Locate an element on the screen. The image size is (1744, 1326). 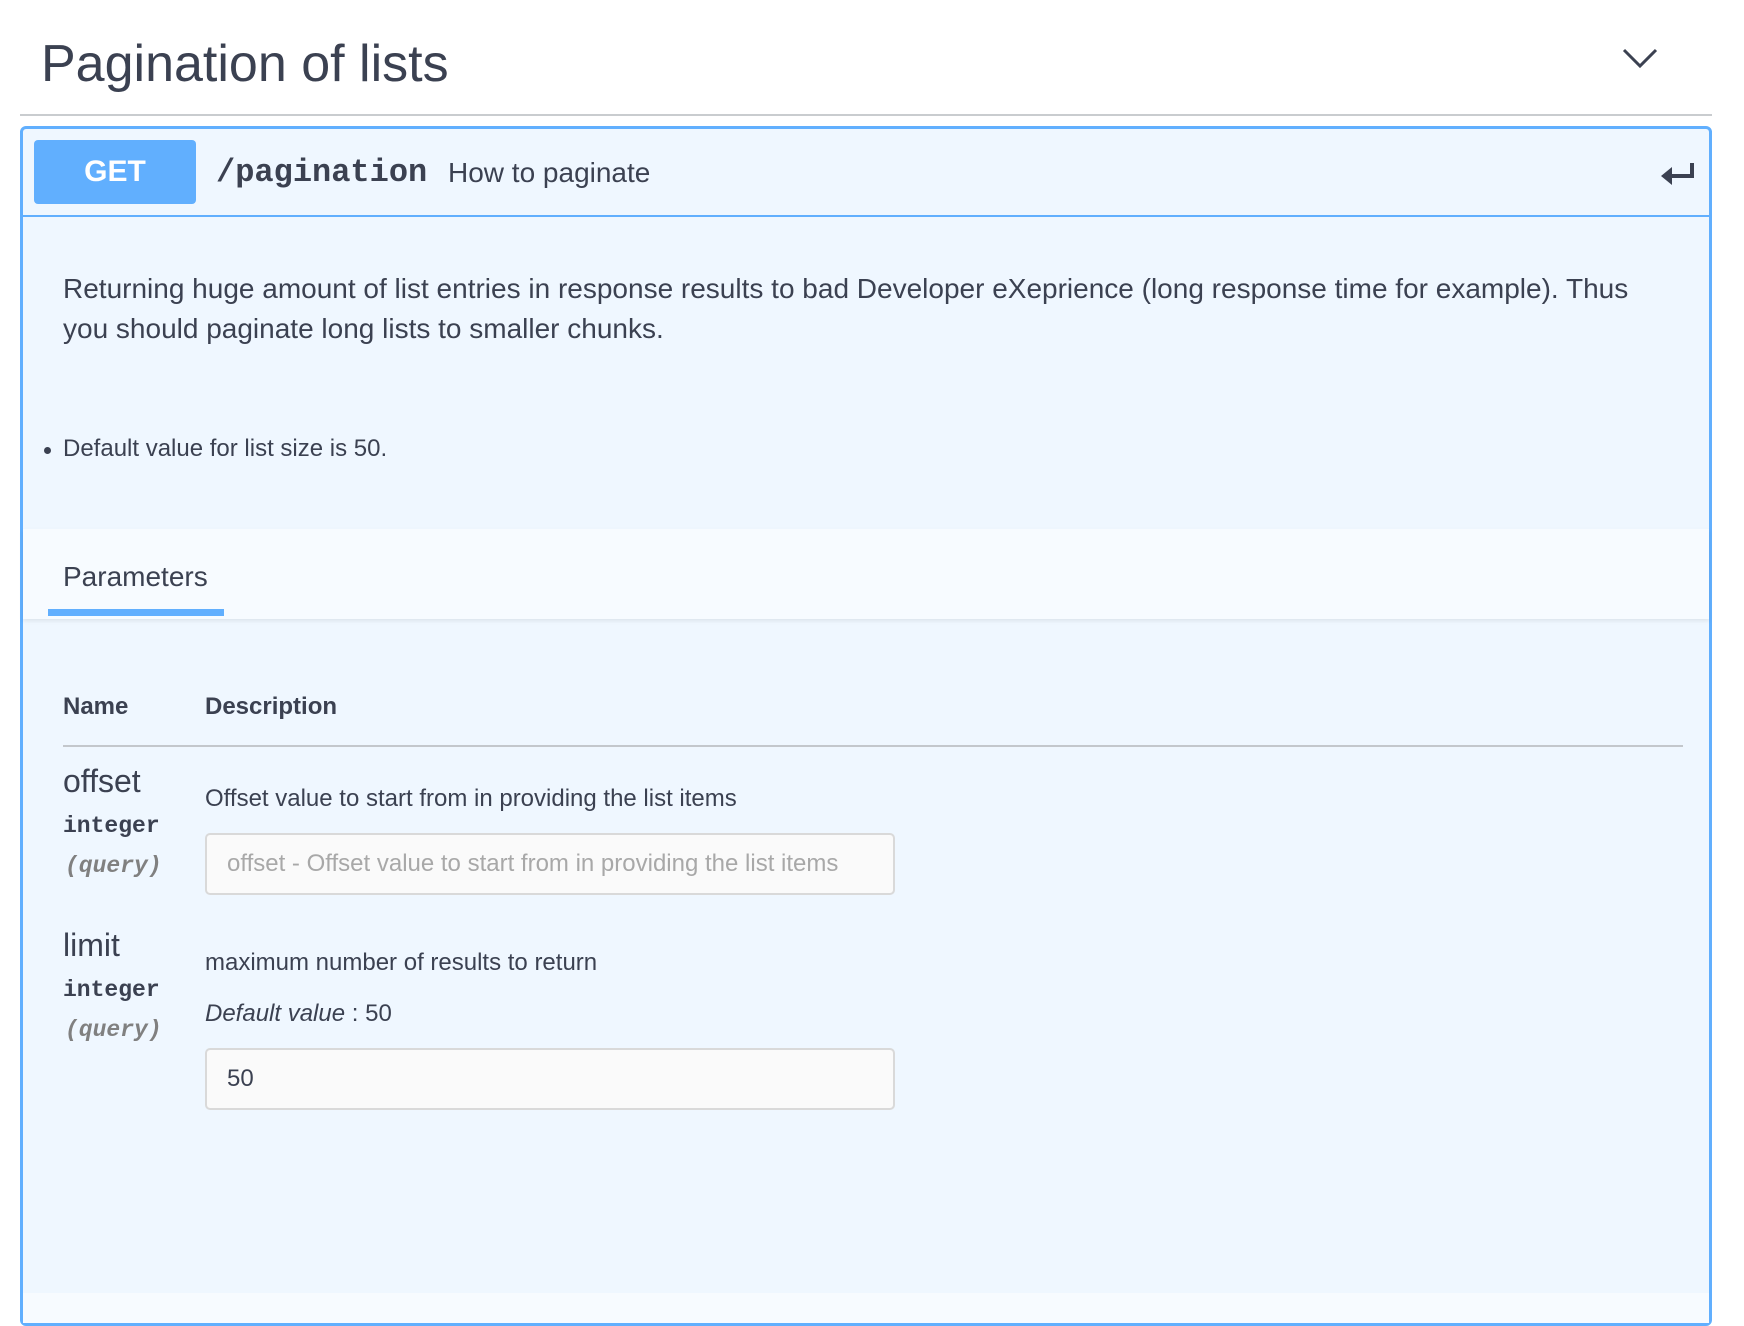
limit-input is located at coordinates (550, 1079).